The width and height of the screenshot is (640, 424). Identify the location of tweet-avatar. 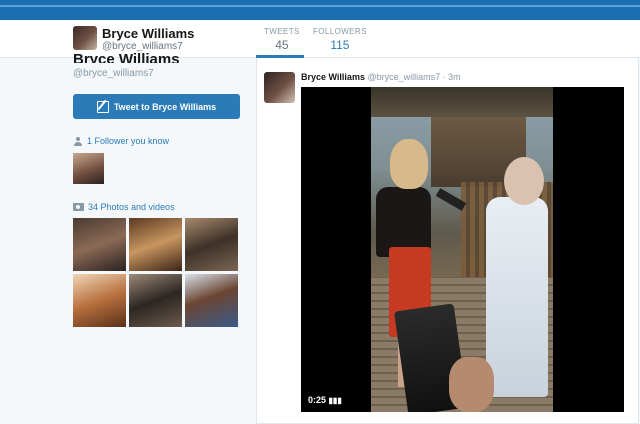
(279, 87).